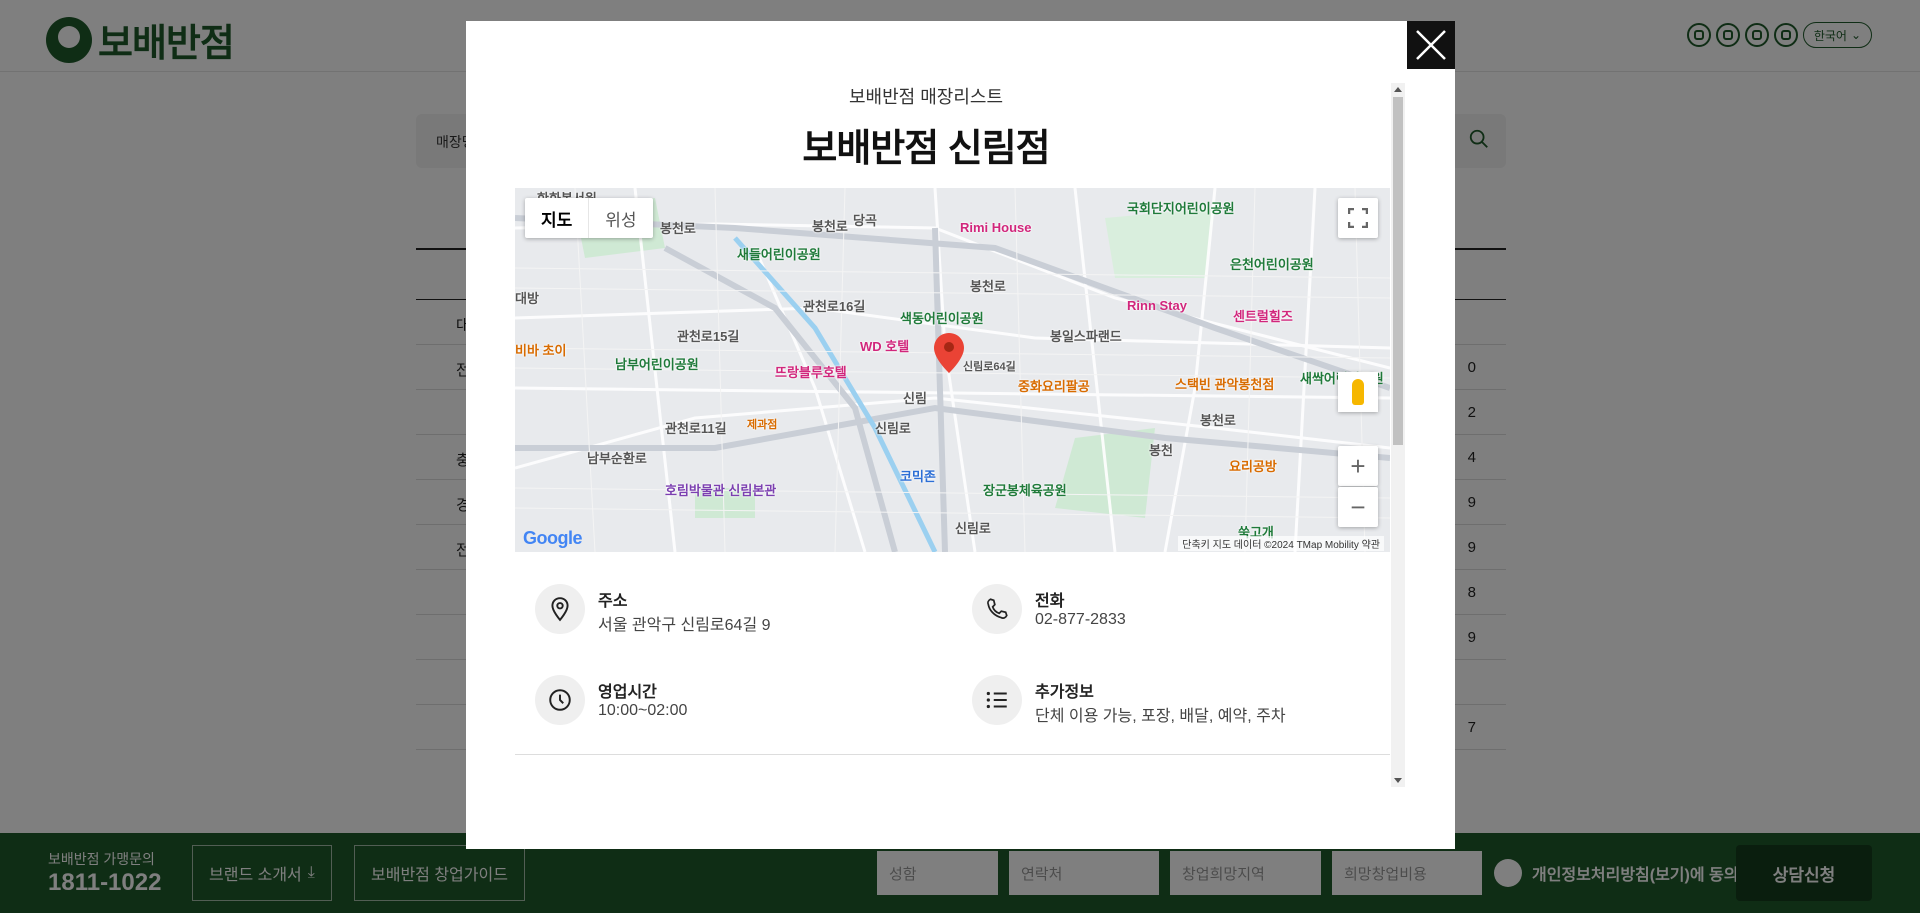 This screenshot has height=913, width=1920. Describe the element at coordinates (684, 625) in the screenshot. I see `address-value: 서울 관악구 신림로64길 9` at that location.